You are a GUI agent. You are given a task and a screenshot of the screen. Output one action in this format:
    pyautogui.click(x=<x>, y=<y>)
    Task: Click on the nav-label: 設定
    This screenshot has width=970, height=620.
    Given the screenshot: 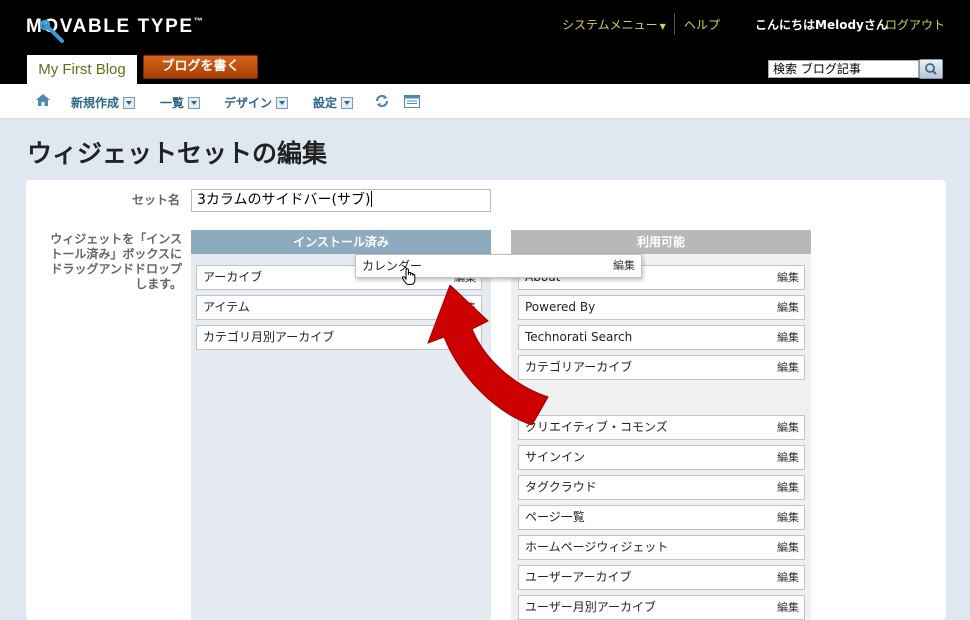 What is the action you would take?
    pyautogui.click(x=325, y=103)
    